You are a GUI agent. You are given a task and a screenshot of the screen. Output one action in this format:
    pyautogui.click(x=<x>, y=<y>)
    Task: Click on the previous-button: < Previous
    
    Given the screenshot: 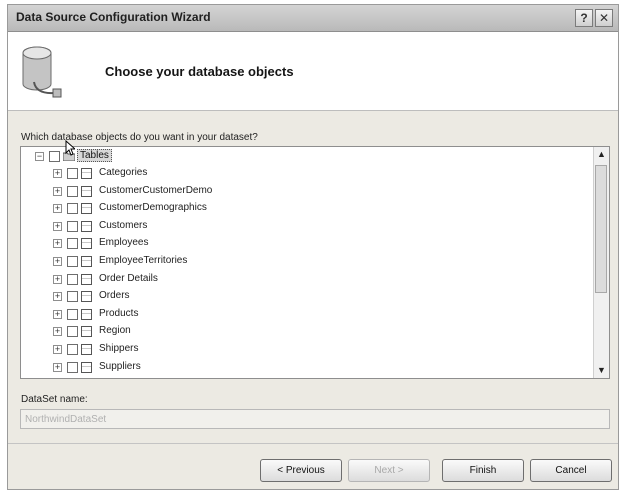 What is the action you would take?
    pyautogui.click(x=301, y=470)
    